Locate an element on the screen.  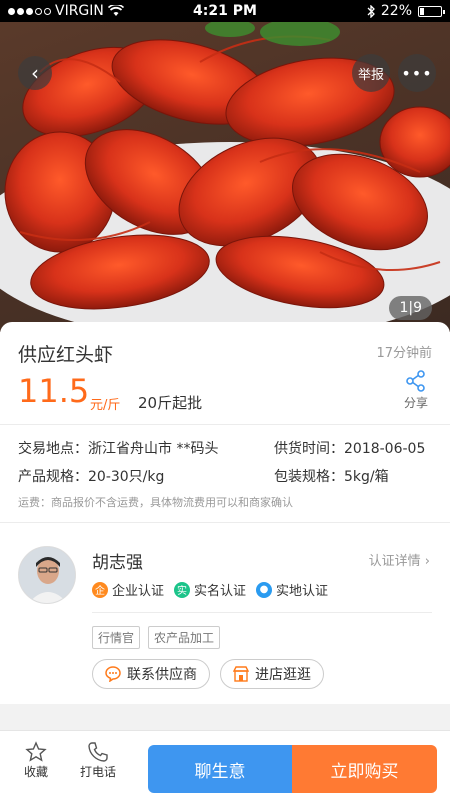
battery-icon is located at coordinates (431, 11).